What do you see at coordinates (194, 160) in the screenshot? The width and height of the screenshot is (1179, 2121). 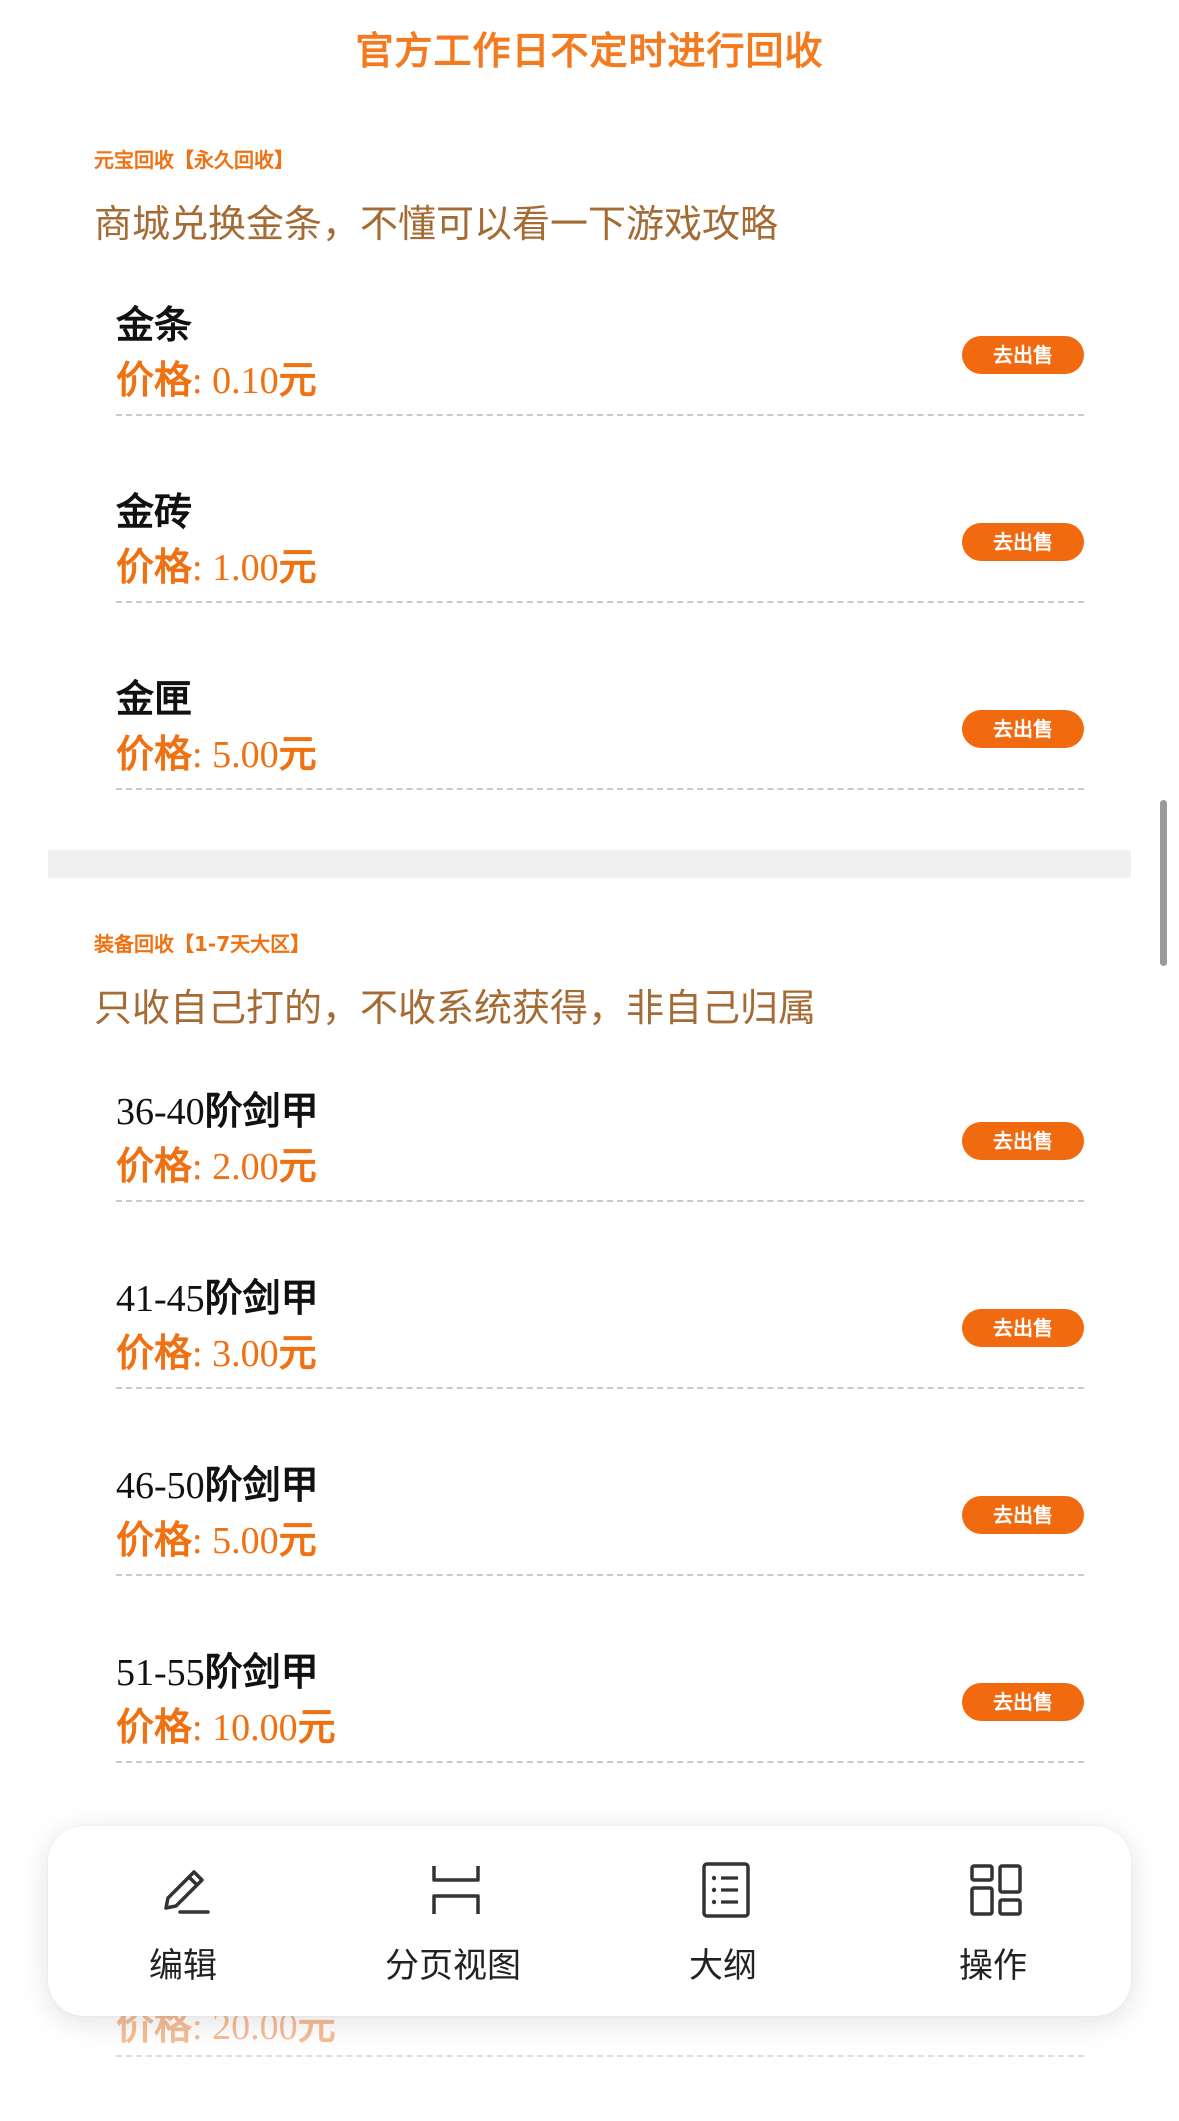 I see `section-tag: 元宝回收【永久回收】` at bounding box center [194, 160].